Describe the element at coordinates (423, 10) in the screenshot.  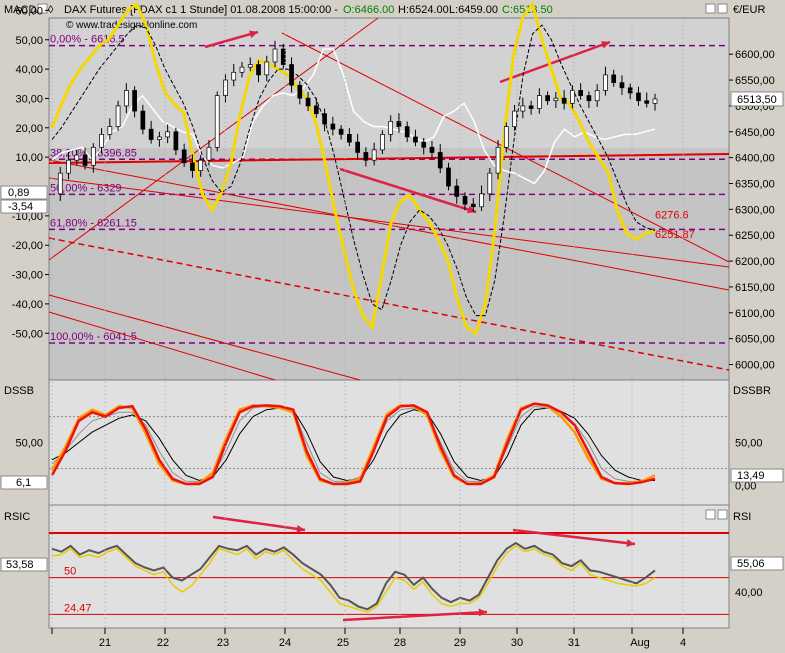
I see `high-value: H:6524.00` at that location.